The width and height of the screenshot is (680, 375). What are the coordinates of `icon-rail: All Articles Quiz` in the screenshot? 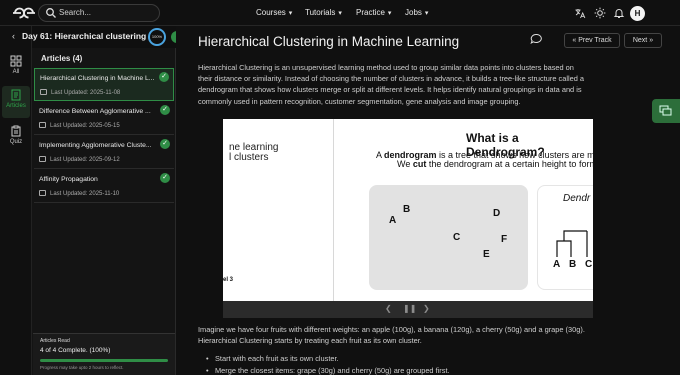 It's located at (16, 200).